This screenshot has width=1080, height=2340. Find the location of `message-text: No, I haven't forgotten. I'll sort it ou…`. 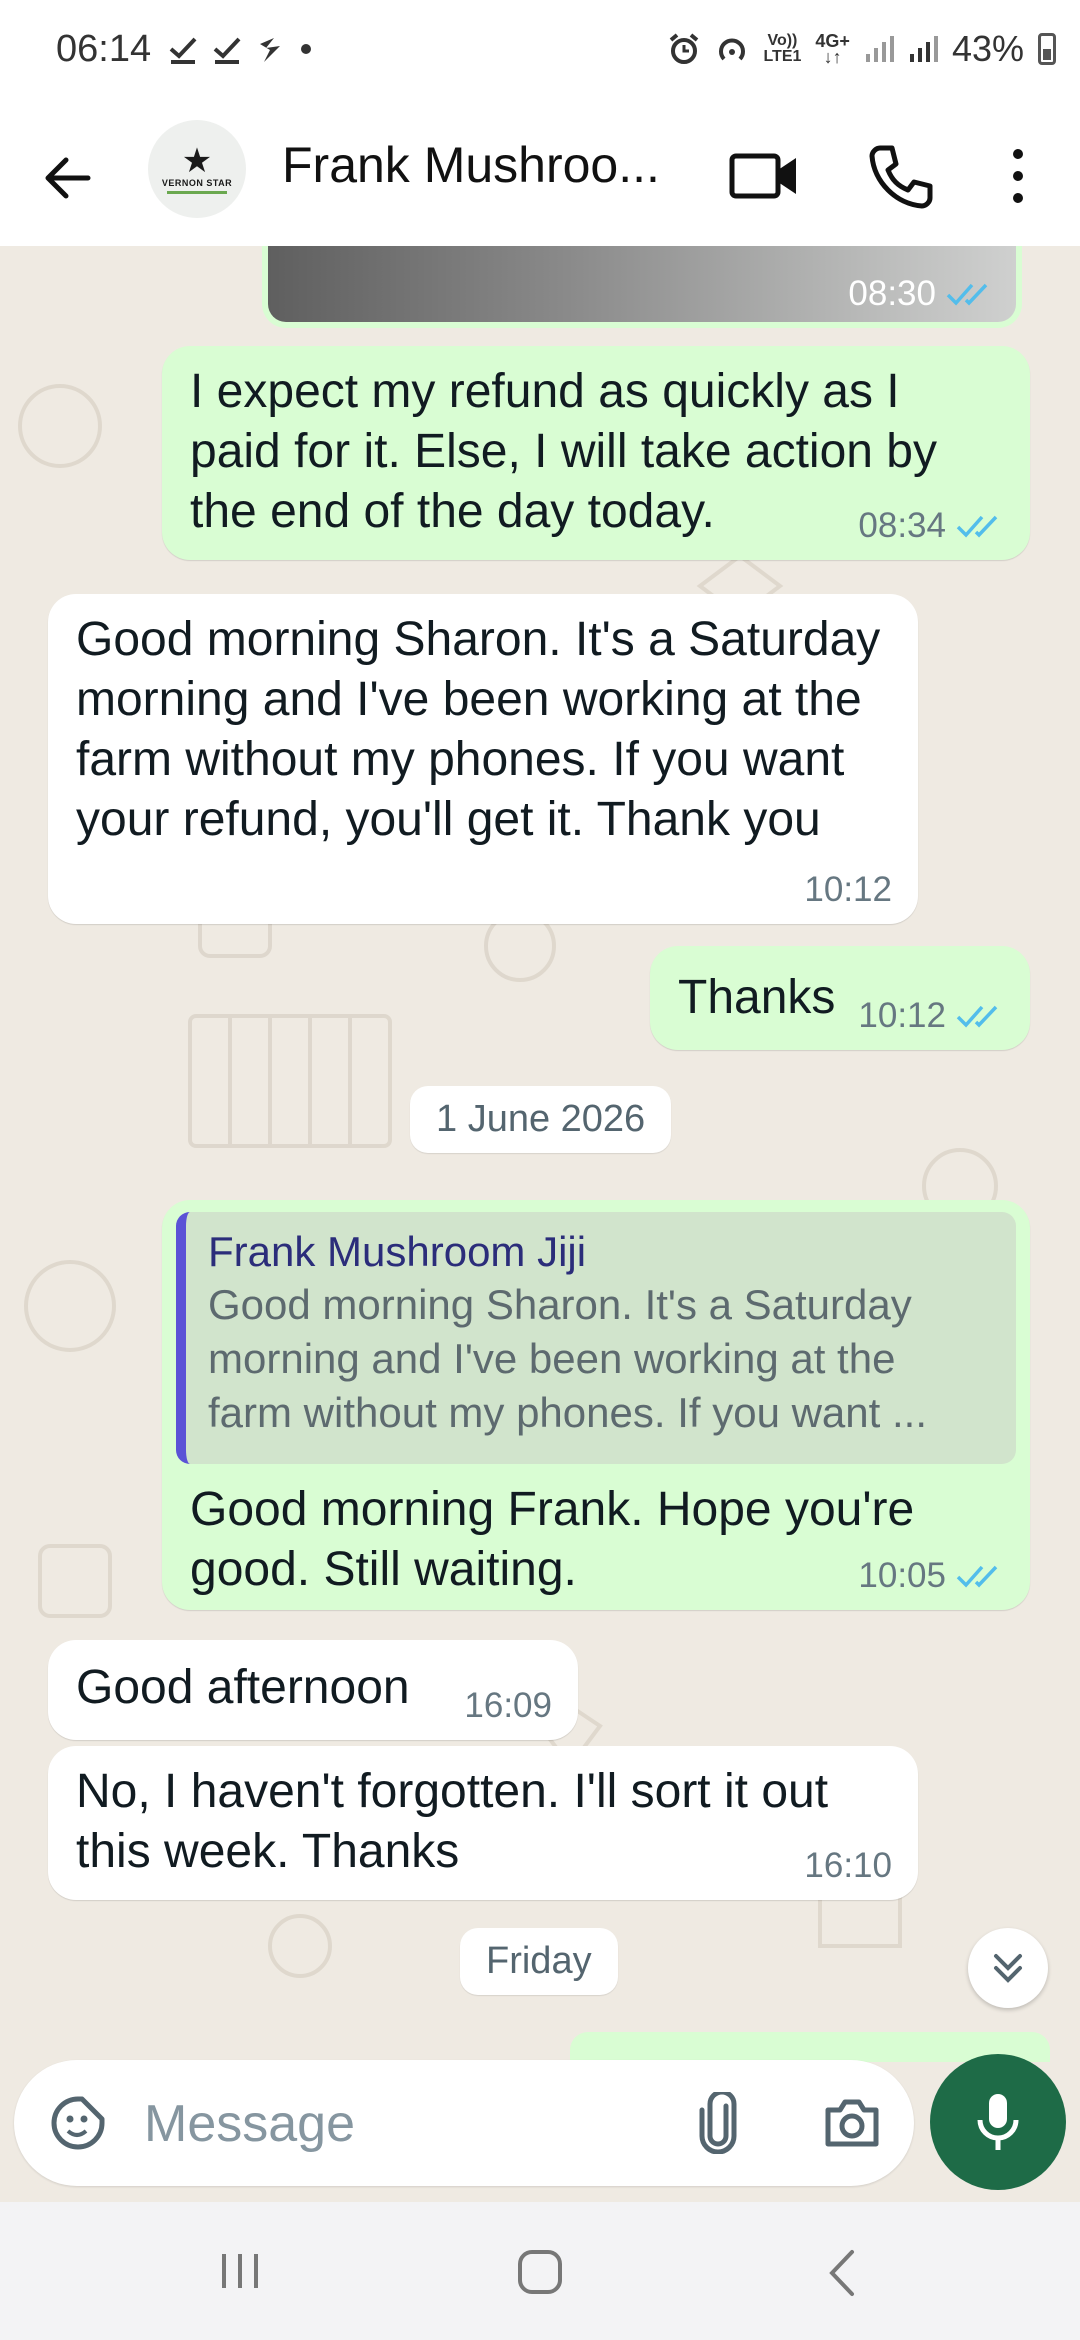

message-text: No, I haven't forgotten. I'll sort it ou… is located at coordinates (452, 1821).